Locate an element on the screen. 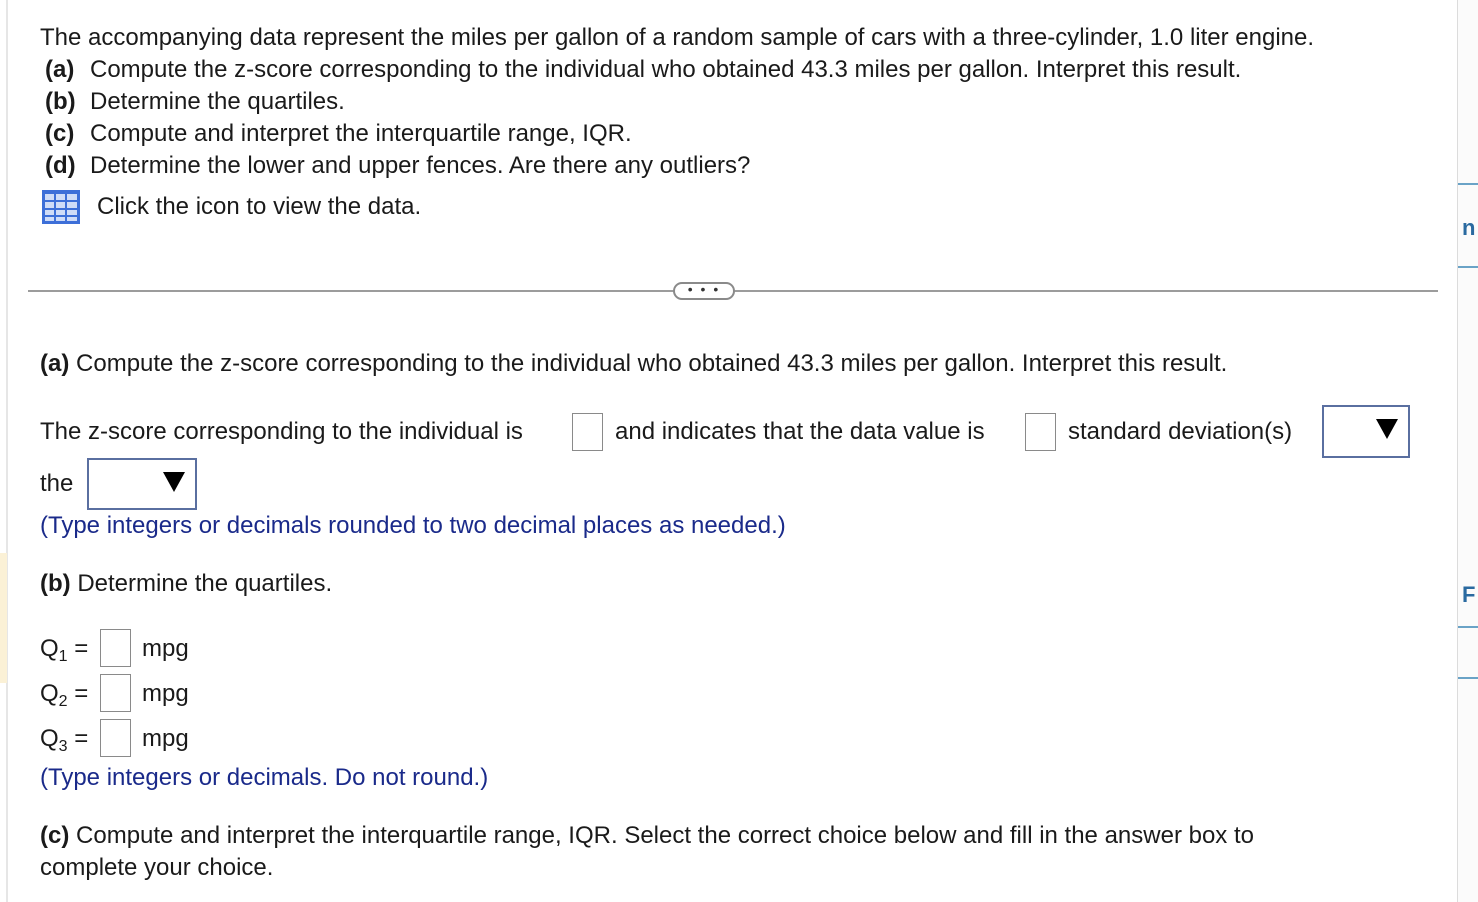 The width and height of the screenshot is (1478, 902). above-below-dropdown is located at coordinates (1366, 431).